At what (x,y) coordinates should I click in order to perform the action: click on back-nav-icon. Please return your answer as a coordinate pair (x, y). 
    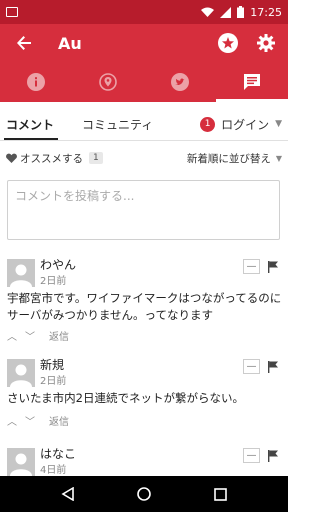
    Looking at the image, I should click on (68, 494).